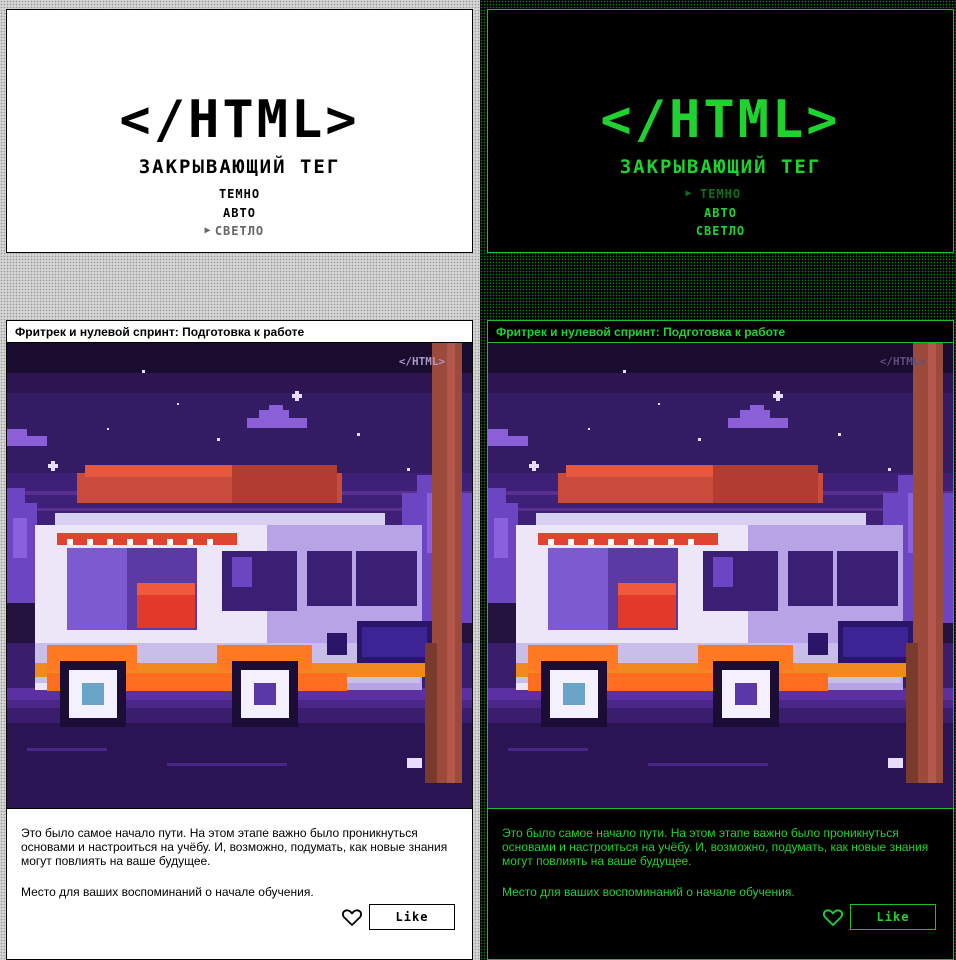 This screenshot has height=960, width=956. I want to click on theme-option-light: СВЕТЛО, so click(721, 231).